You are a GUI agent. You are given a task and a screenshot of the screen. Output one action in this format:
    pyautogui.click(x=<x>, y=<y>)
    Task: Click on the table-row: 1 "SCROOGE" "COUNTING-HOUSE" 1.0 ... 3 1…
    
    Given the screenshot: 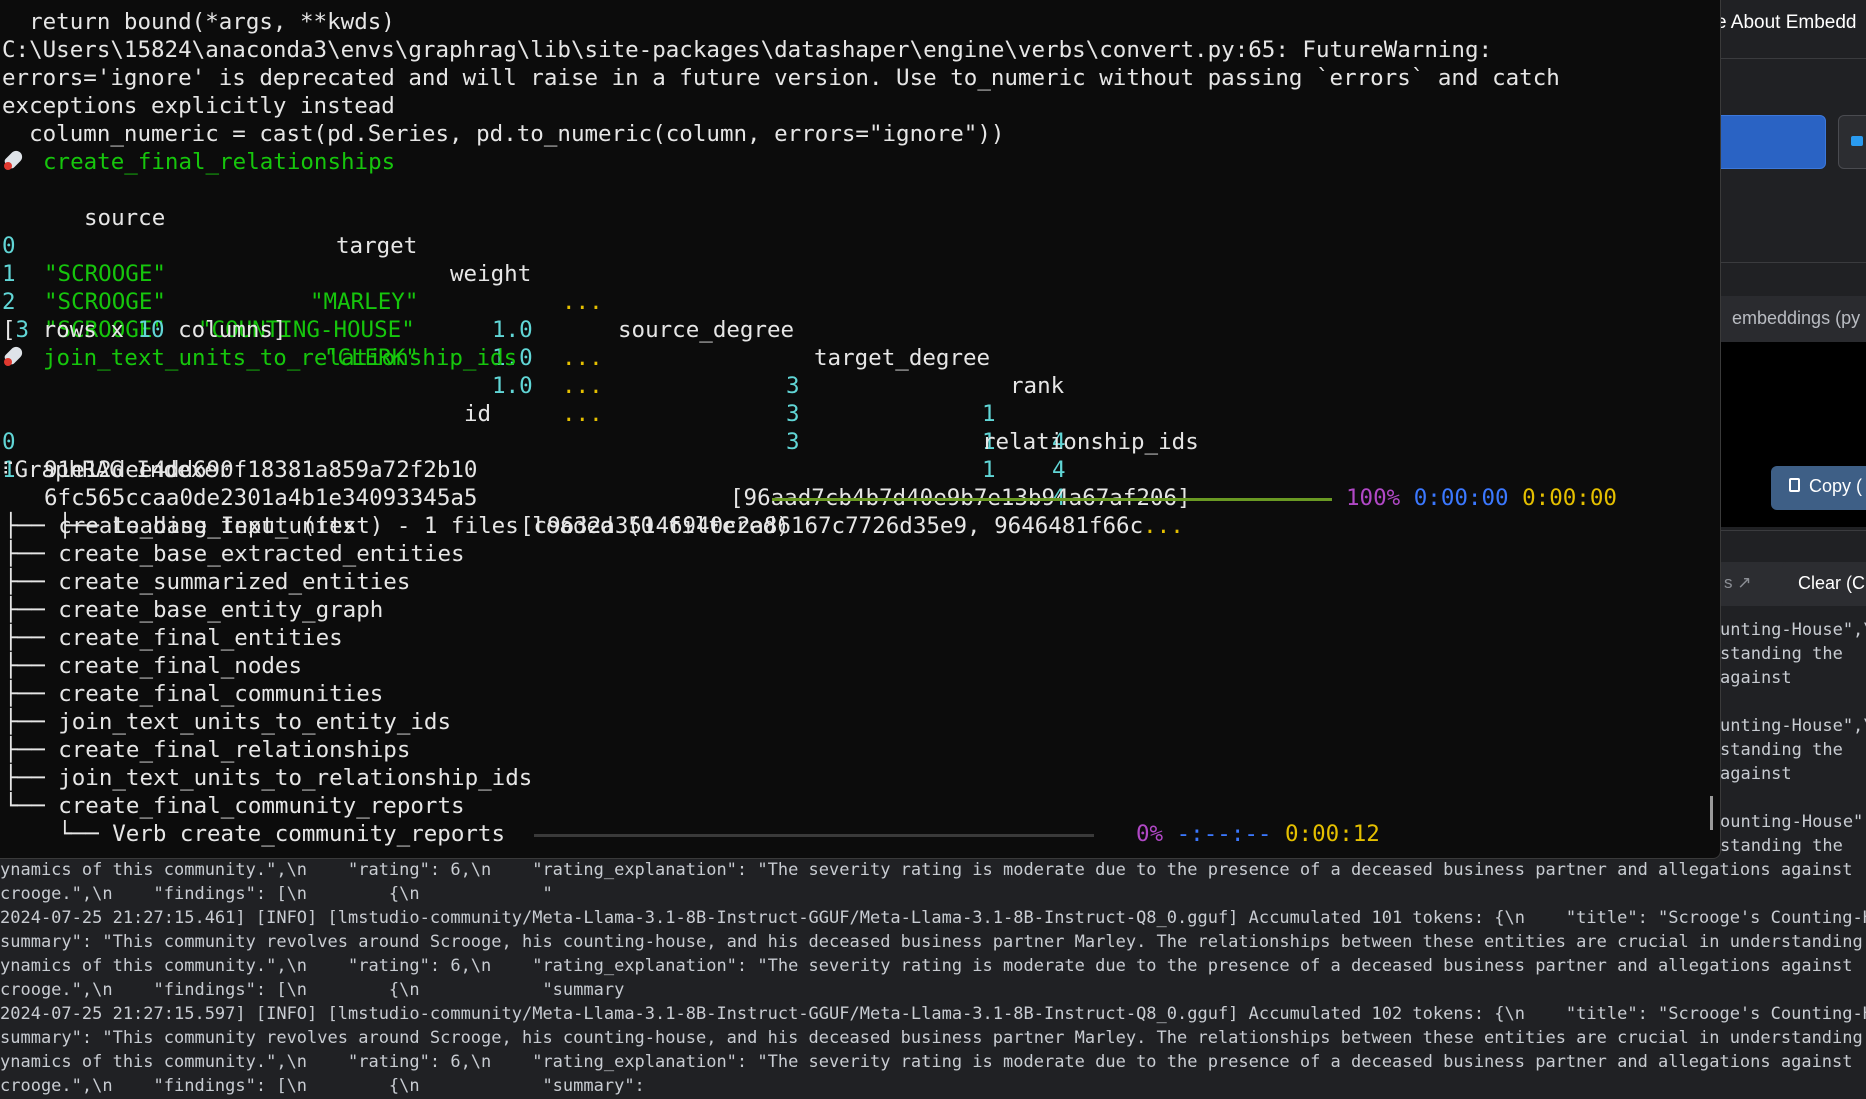 What is the action you would take?
    pyautogui.click(x=533, y=357)
    